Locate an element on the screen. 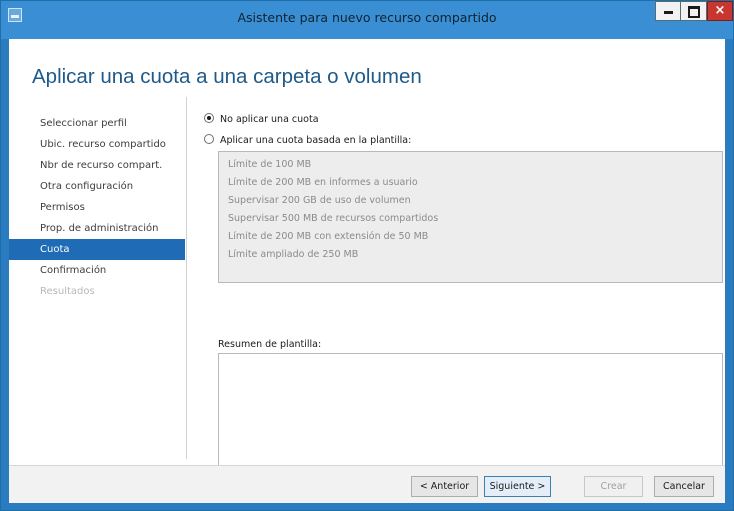  back-button: < Anterior is located at coordinates (444, 486).